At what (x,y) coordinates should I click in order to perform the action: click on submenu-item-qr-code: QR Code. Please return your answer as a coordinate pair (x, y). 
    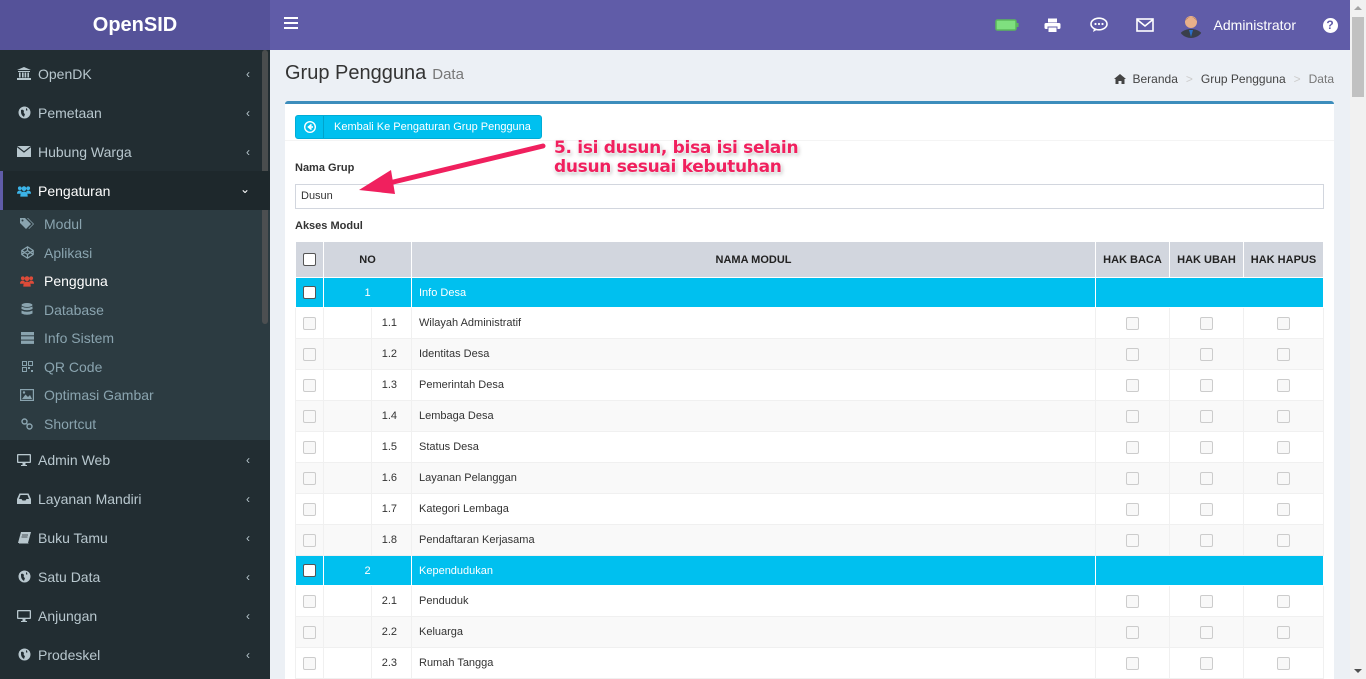
    Looking at the image, I should click on (135, 367).